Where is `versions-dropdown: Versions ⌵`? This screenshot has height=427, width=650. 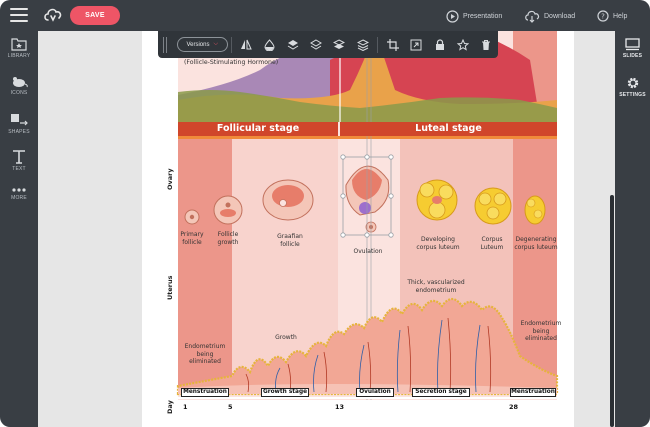 versions-dropdown: Versions ⌵ is located at coordinates (202, 44).